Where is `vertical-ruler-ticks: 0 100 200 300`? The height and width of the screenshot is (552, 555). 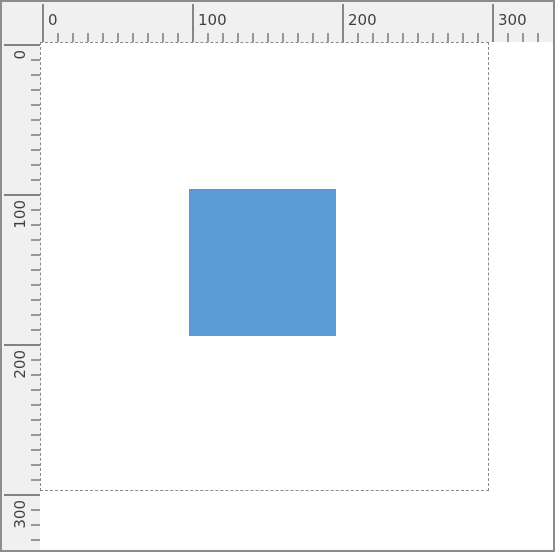
vertical-ruler-ticks: 0 100 200 300 is located at coordinates (22, 292).